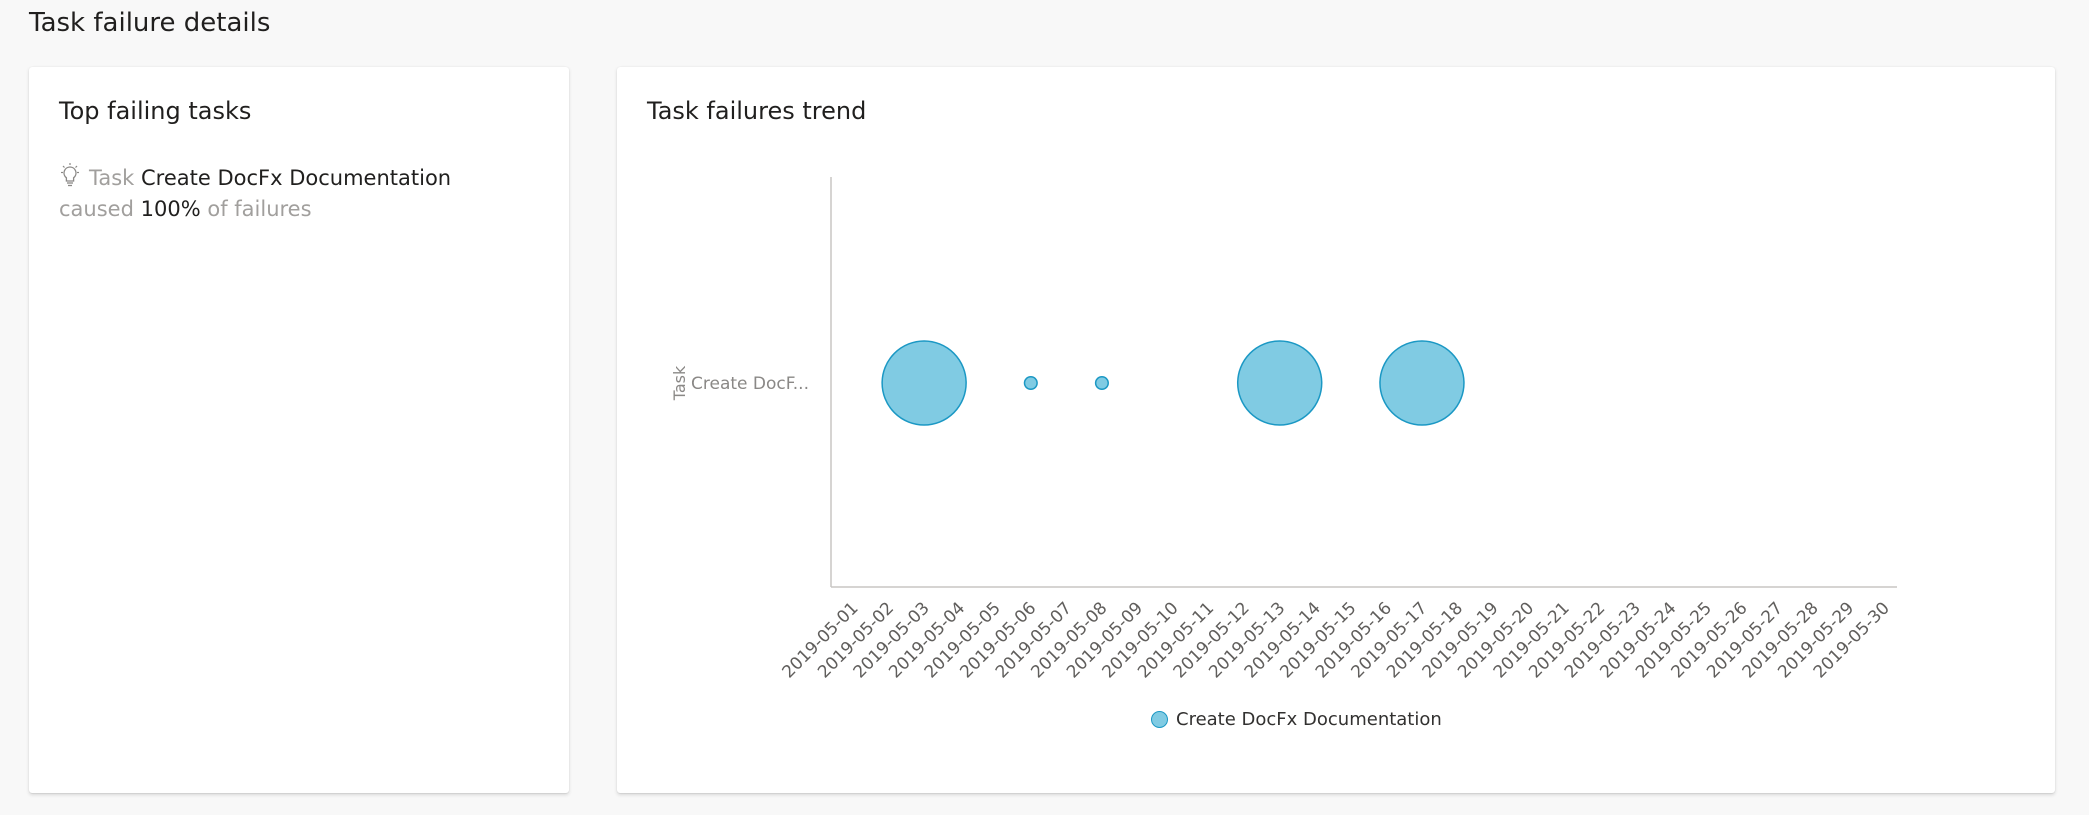  I want to click on lightbulb-icon, so click(70, 175).